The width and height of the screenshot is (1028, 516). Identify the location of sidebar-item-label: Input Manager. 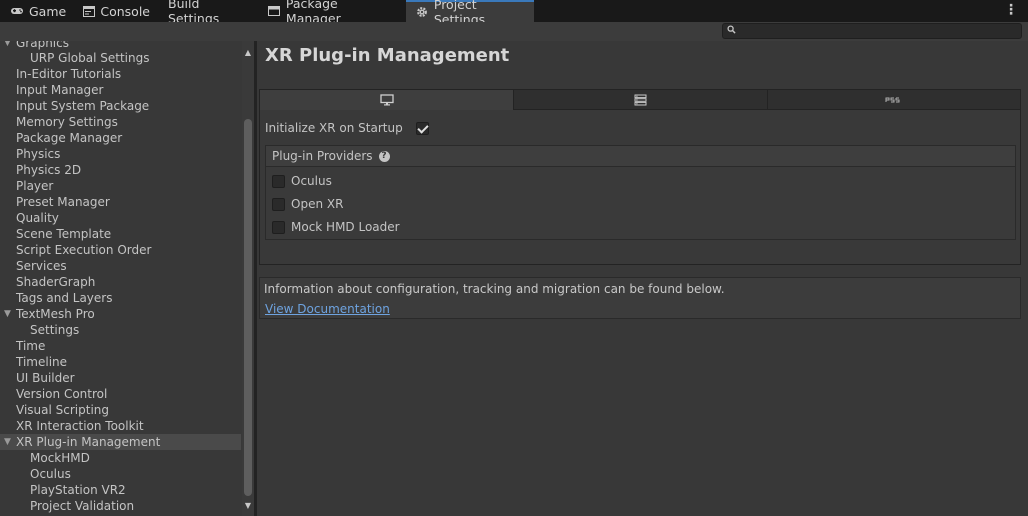
(60, 90).